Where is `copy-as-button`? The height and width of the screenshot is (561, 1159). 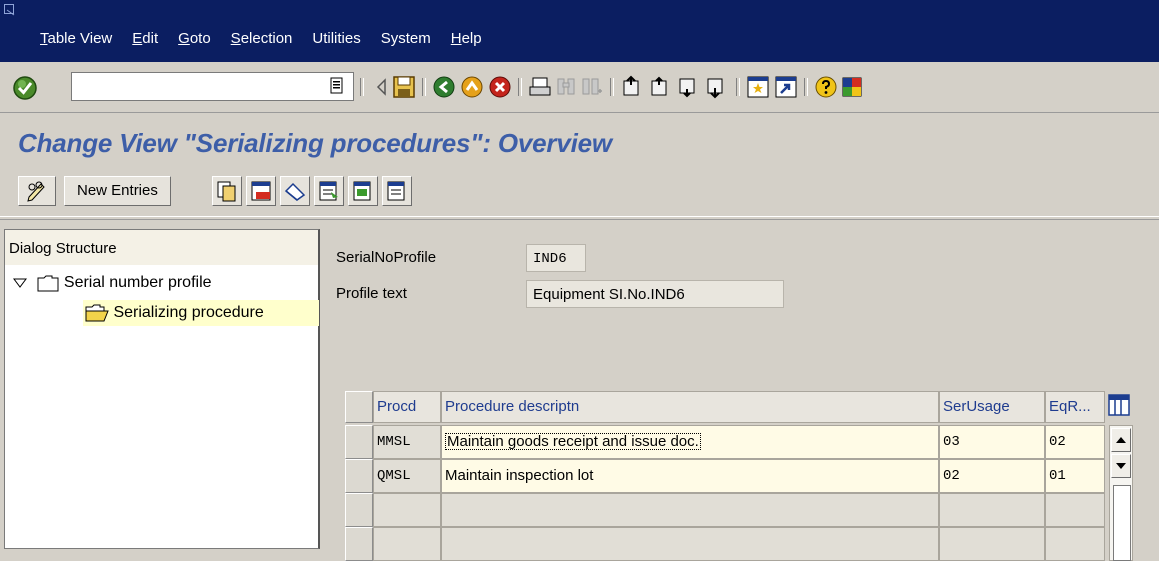 copy-as-button is located at coordinates (227, 191).